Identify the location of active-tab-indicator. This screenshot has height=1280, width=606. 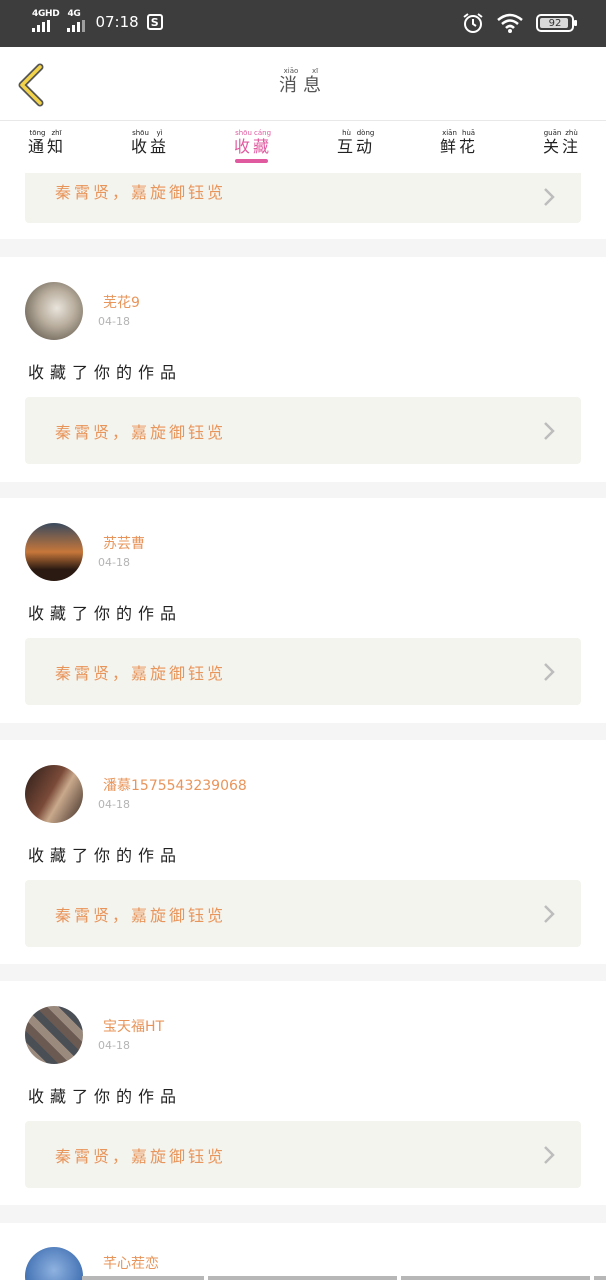
(251, 161).